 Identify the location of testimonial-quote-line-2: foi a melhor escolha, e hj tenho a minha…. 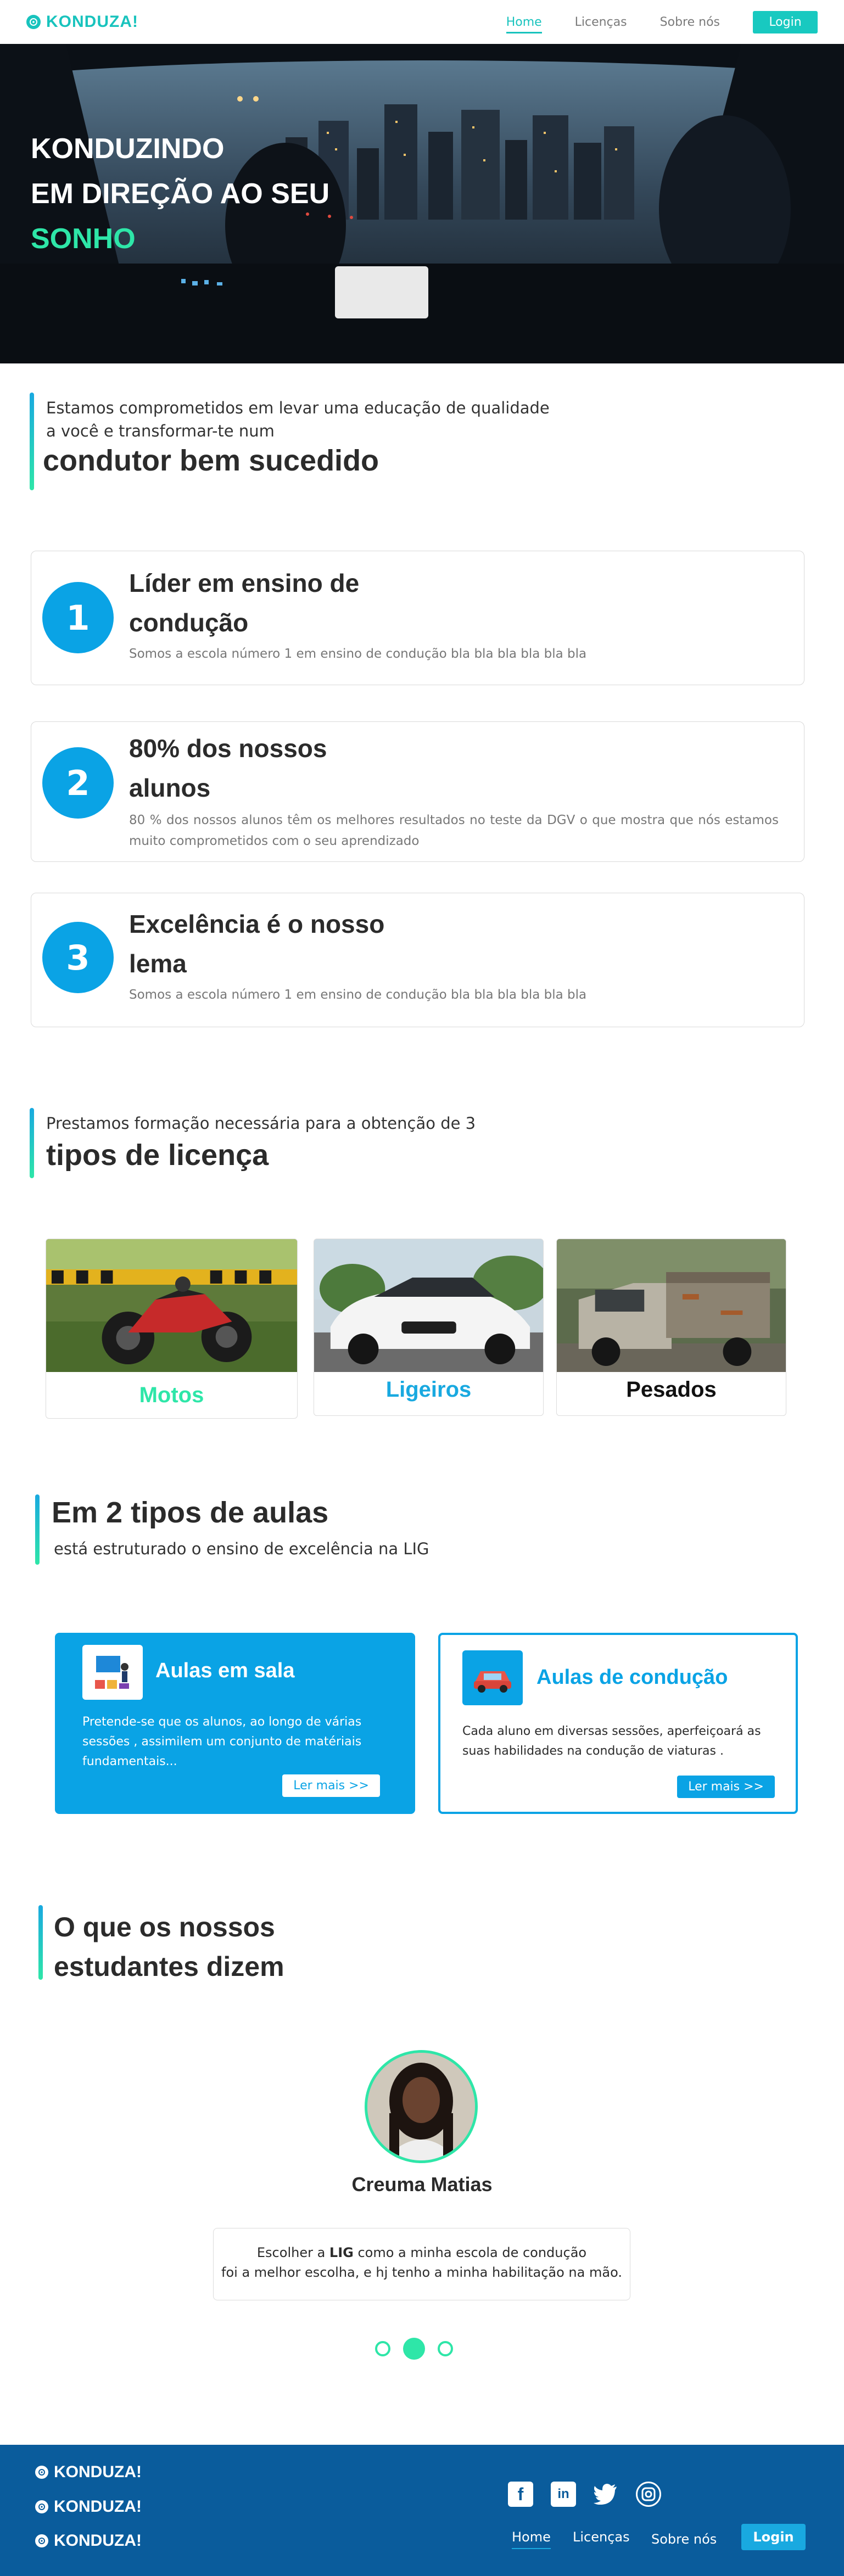
(421, 2272).